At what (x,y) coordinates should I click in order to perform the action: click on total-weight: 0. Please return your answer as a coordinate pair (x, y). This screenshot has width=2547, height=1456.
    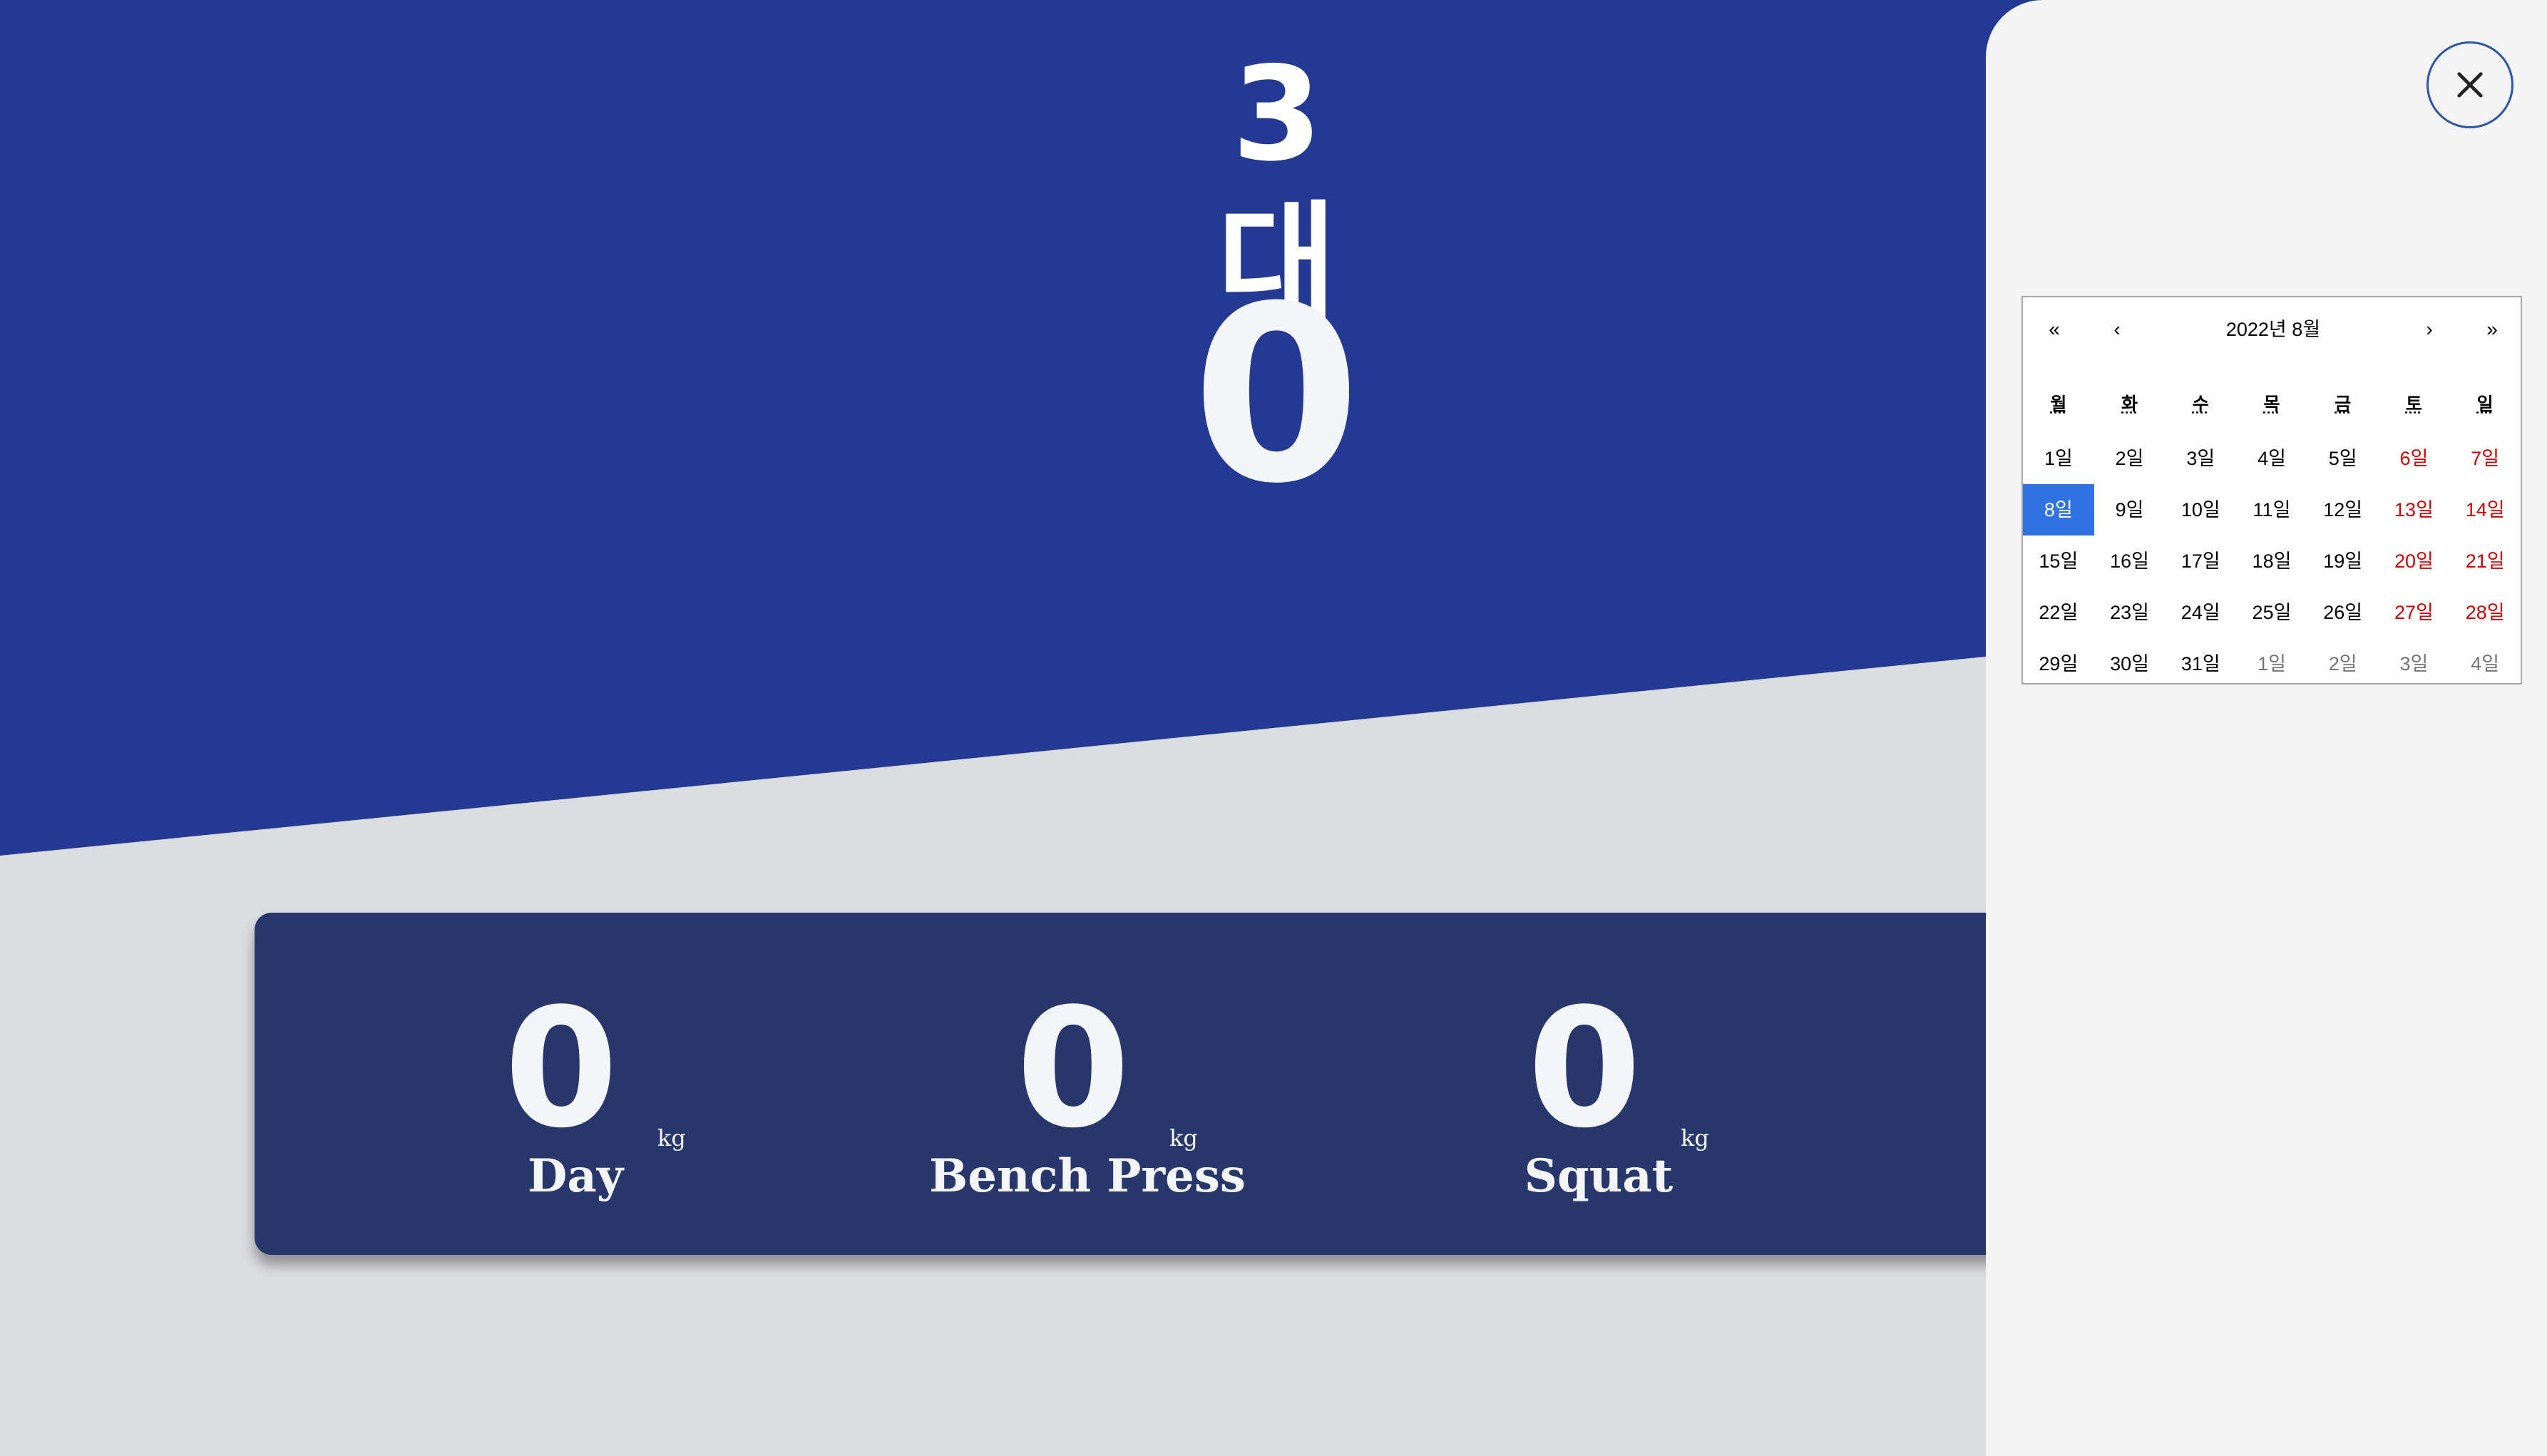
    Looking at the image, I should click on (1276, 396).